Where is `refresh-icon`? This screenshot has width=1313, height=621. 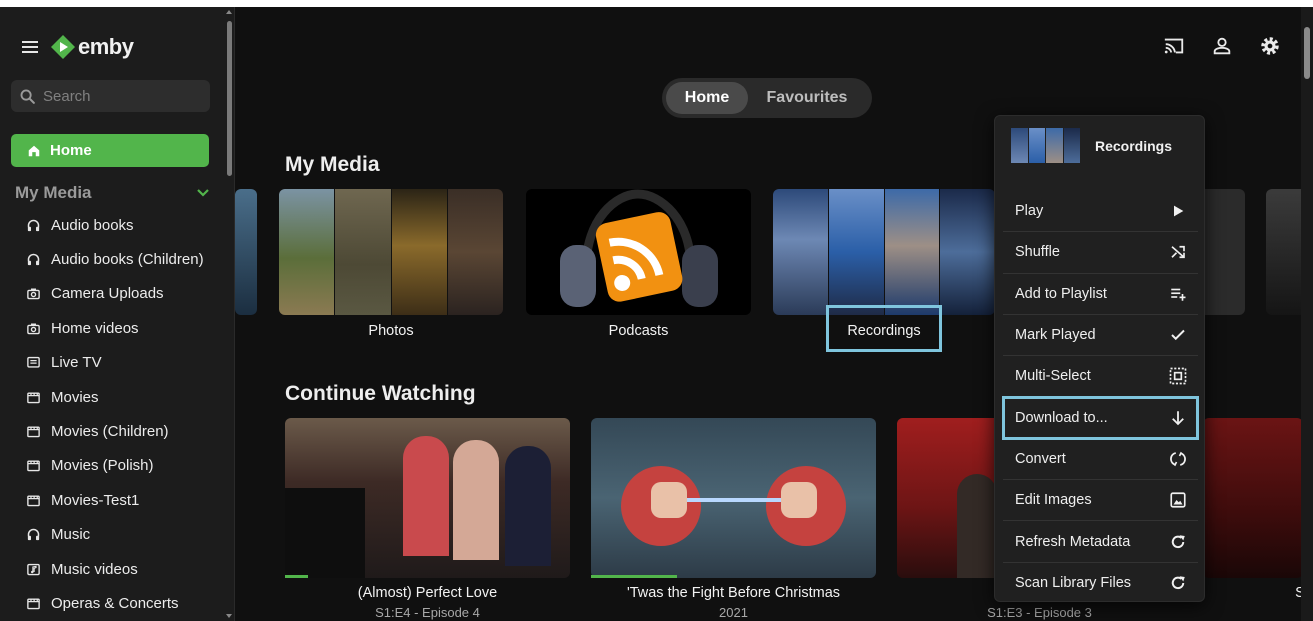 refresh-icon is located at coordinates (1178, 542).